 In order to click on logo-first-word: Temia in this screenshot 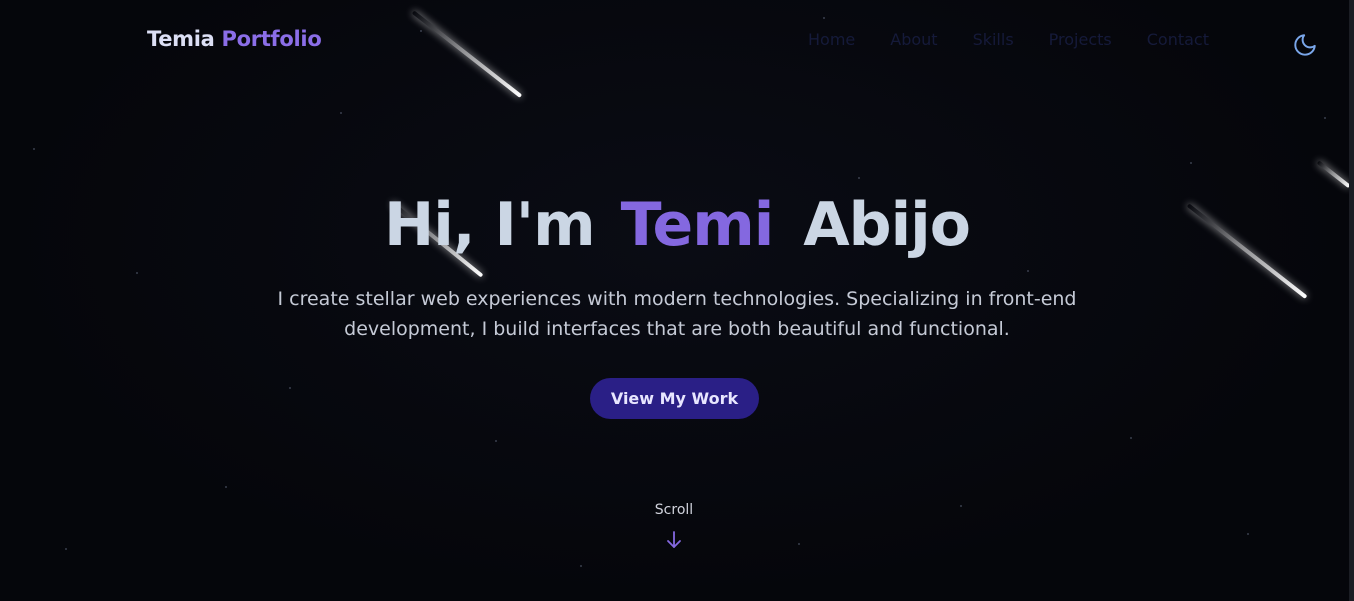, I will do `click(181, 39)`.